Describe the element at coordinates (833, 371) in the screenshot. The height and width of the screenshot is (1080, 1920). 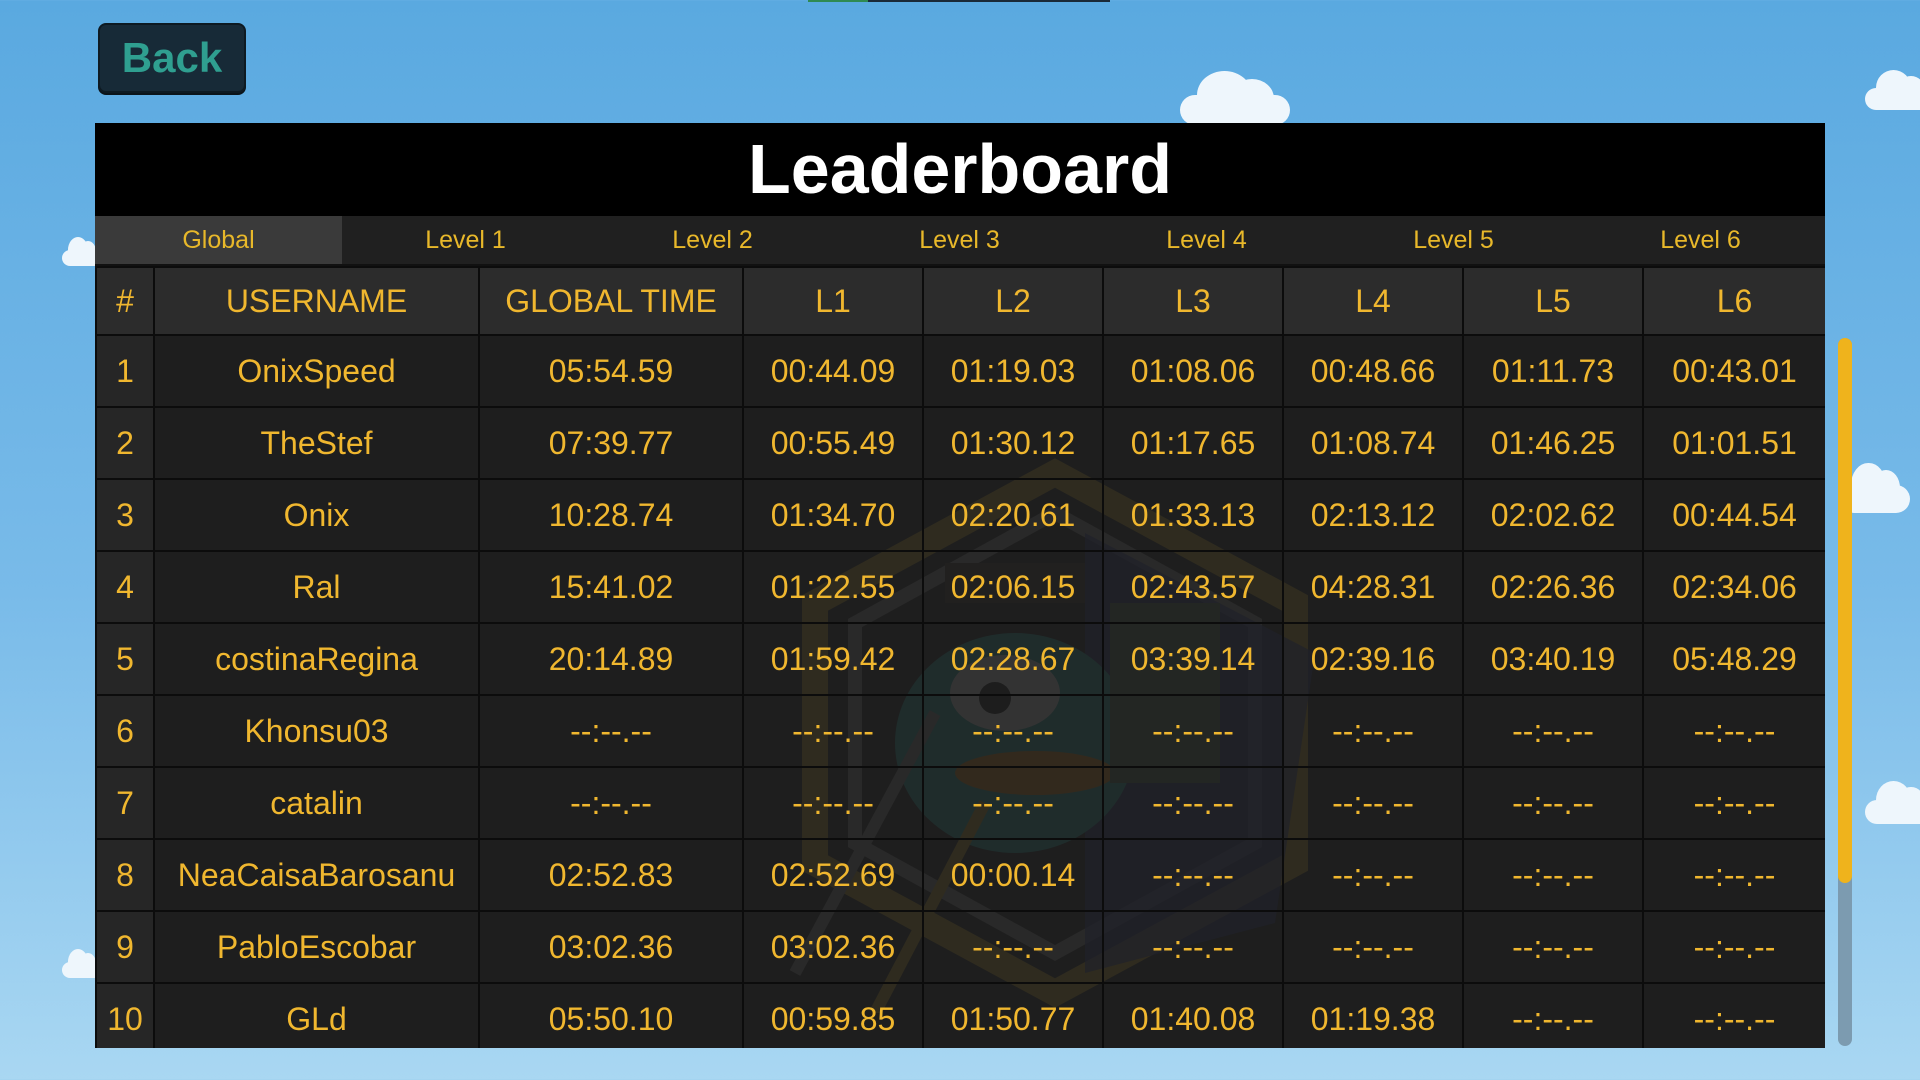
I see `time-cell: 00:44.09` at that location.